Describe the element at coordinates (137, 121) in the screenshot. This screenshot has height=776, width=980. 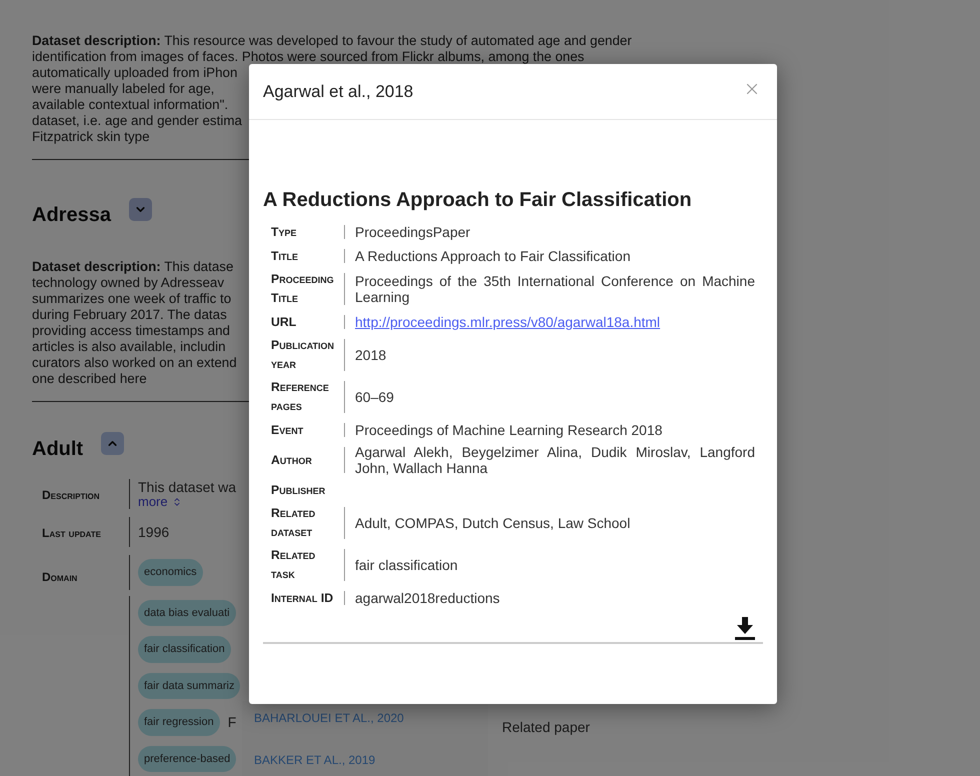
I see `description-line: dataset, i.e. age and gender estima` at that location.